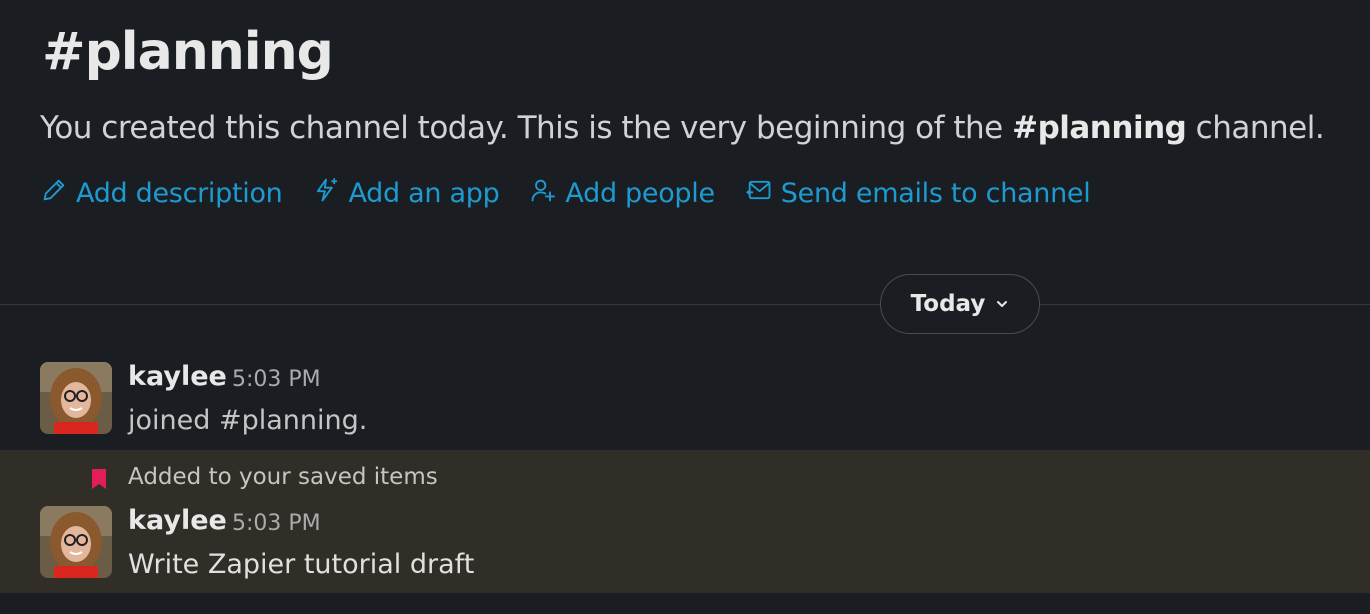 The image size is (1370, 614). What do you see at coordinates (640, 193) in the screenshot?
I see `add-people-label: Add people` at bounding box center [640, 193].